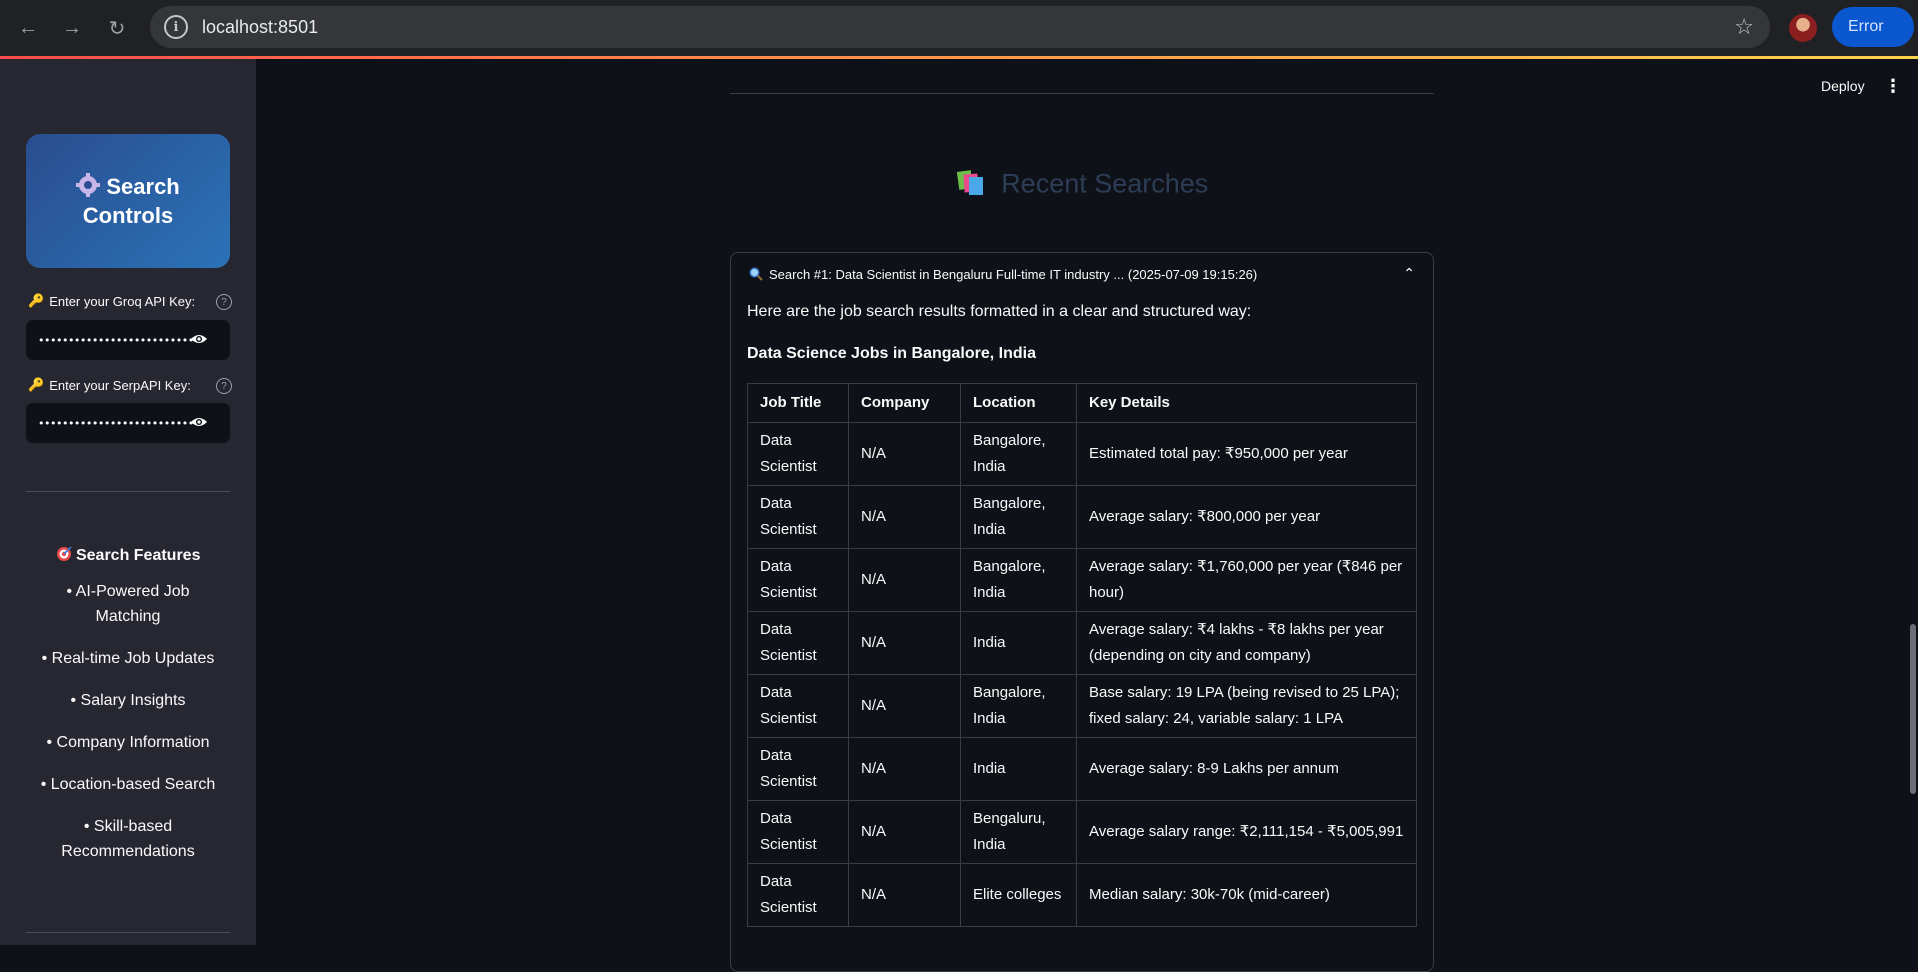 The width and height of the screenshot is (1918, 972). What do you see at coordinates (1018, 895) in the screenshot?
I see `location-cell: Elite colleges` at bounding box center [1018, 895].